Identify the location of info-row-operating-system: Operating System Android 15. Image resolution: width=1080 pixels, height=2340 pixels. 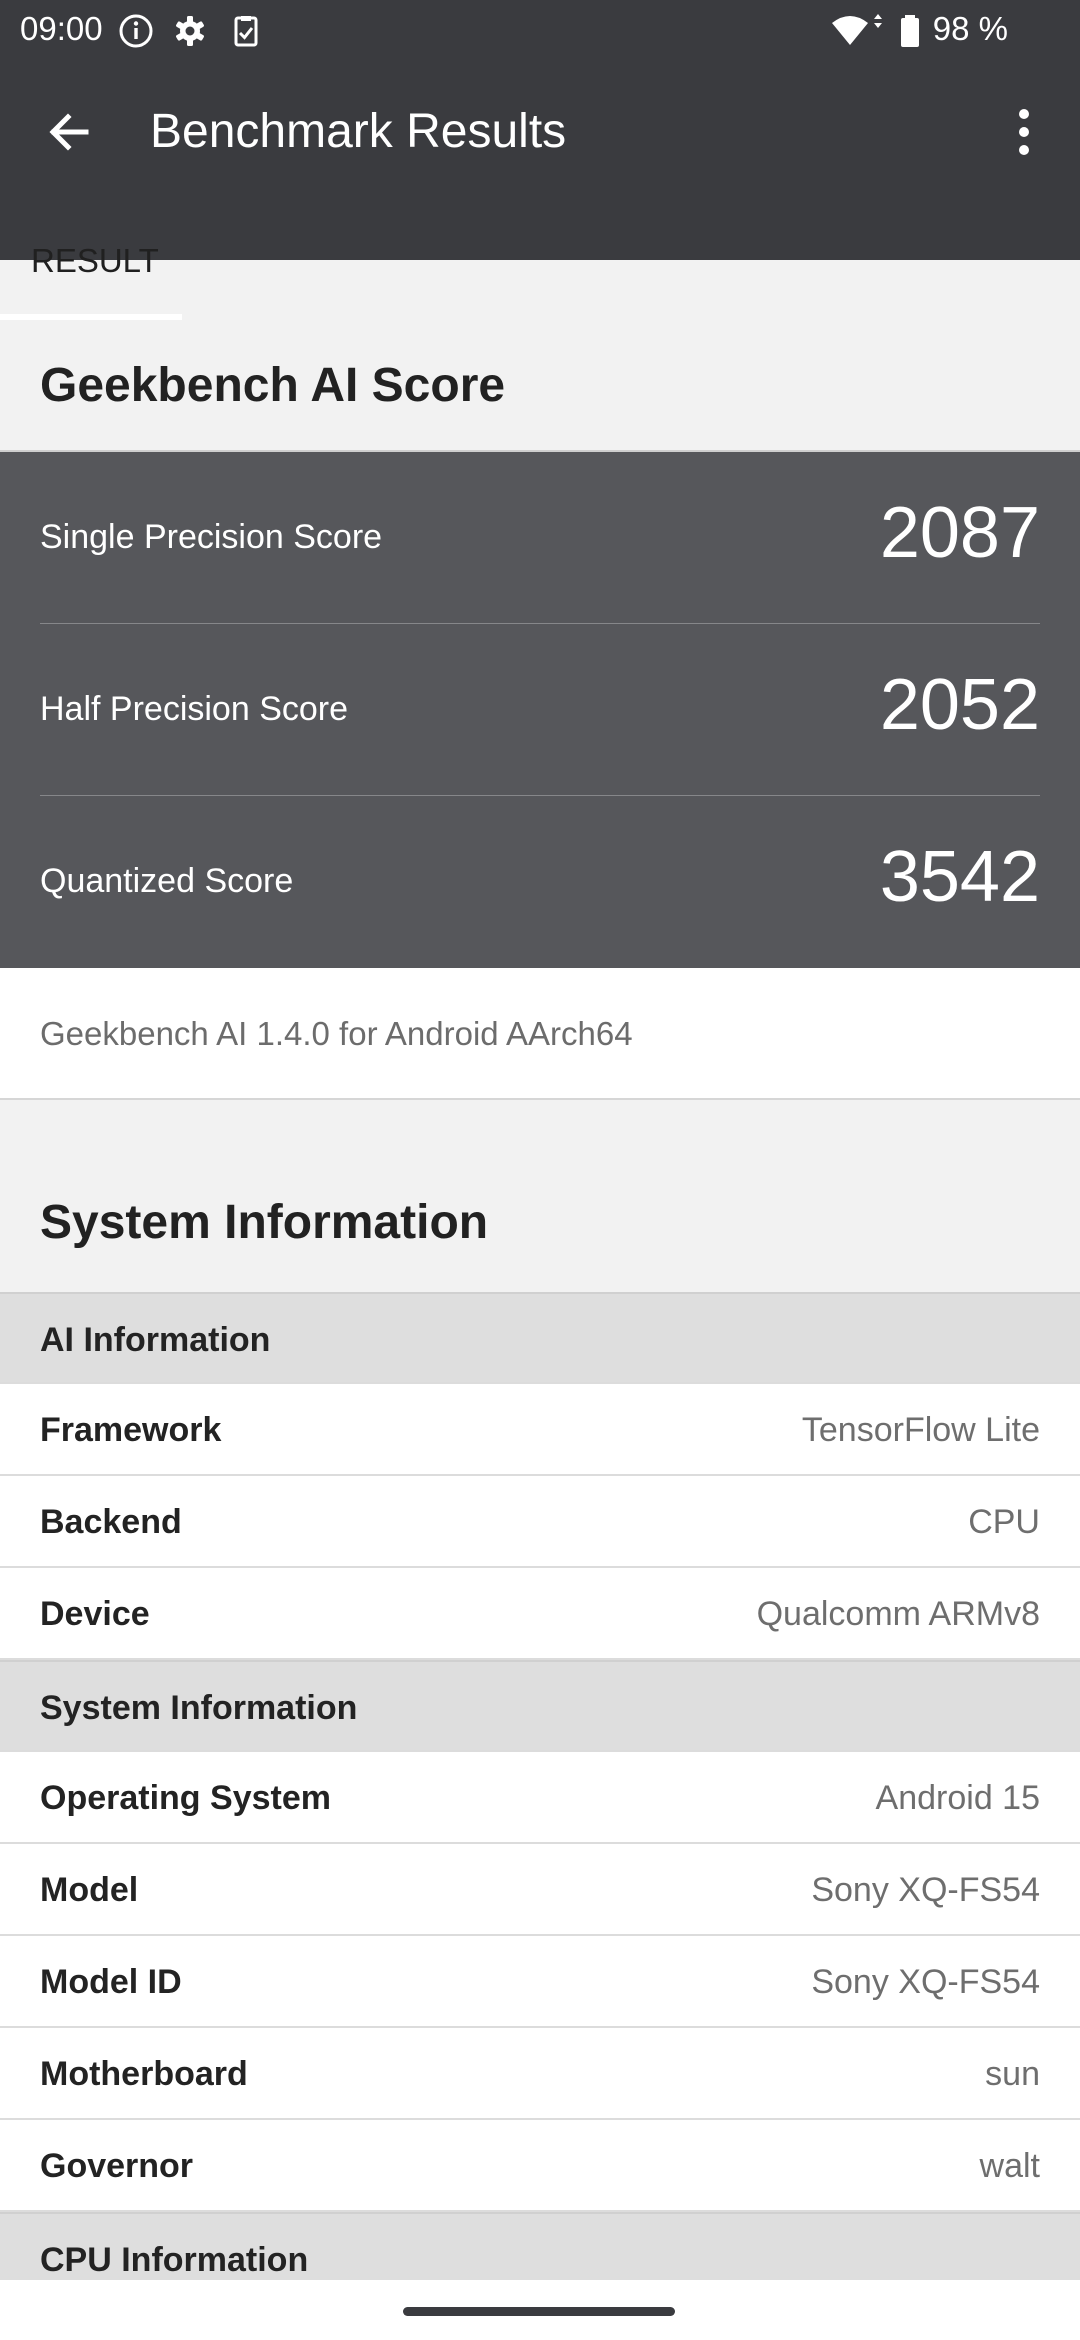
(540, 1798).